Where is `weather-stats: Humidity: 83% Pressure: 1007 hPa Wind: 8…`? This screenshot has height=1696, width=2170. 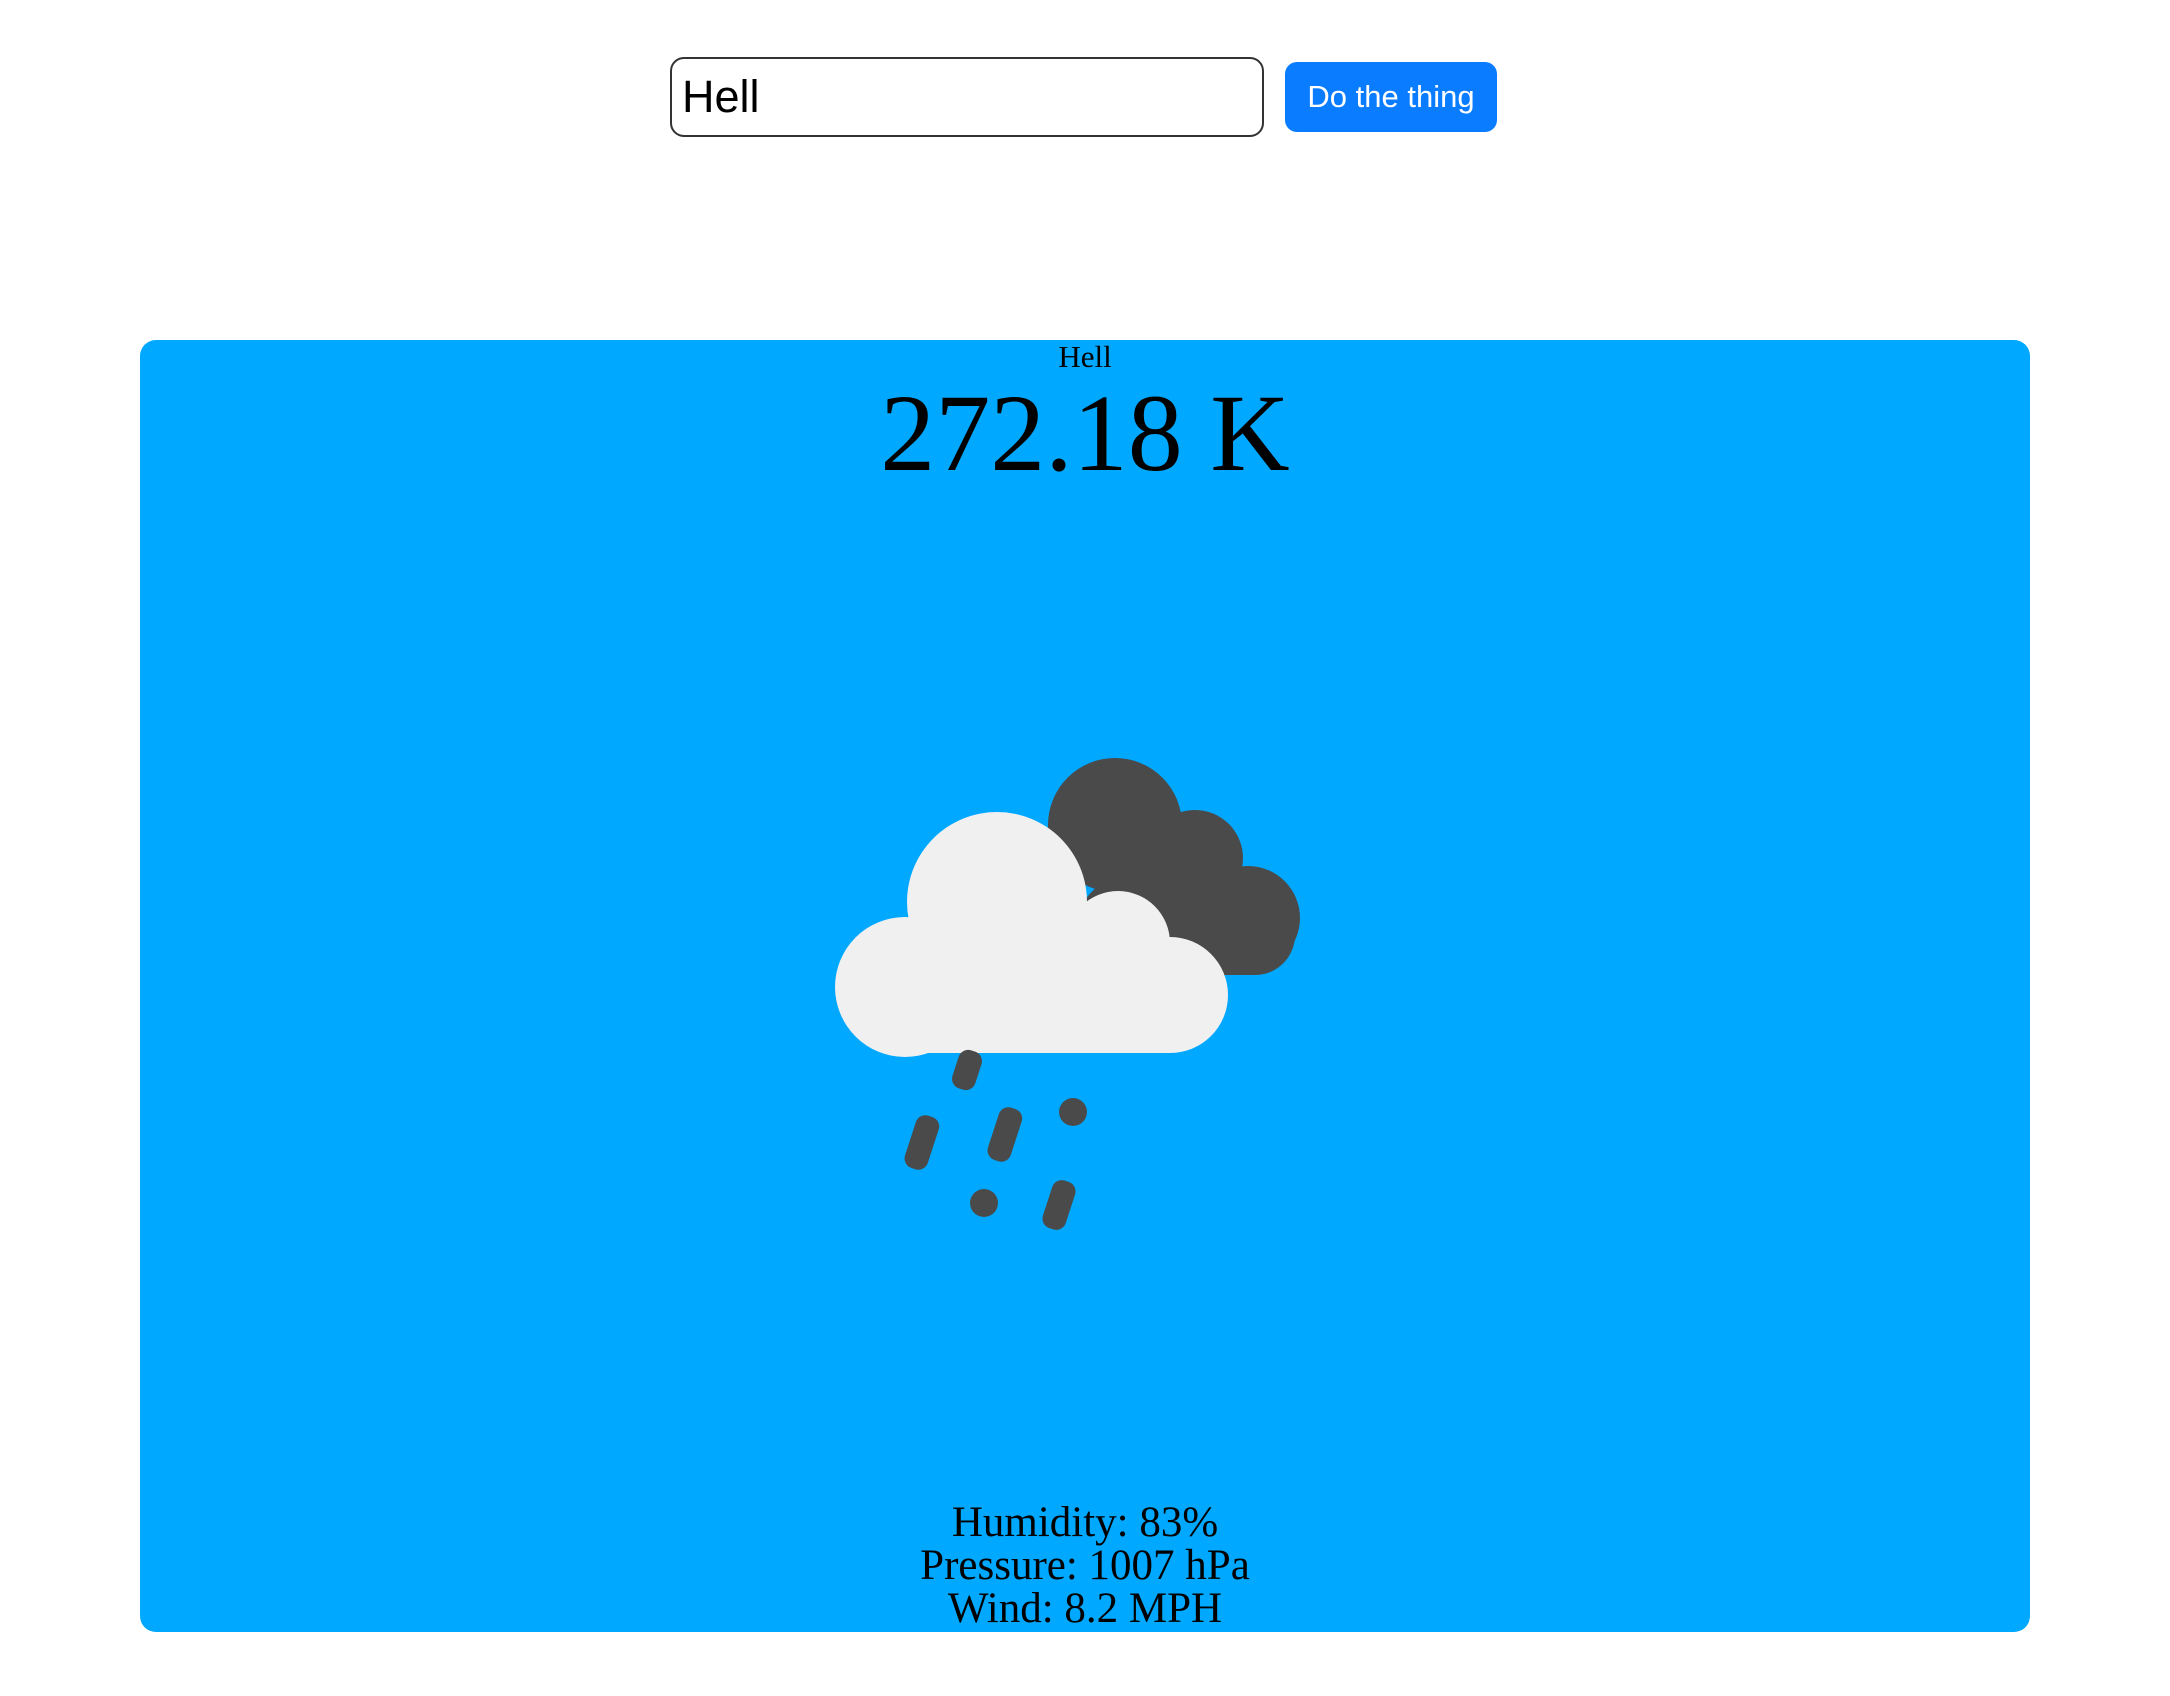 weather-stats: Humidity: 83% Pressure: 1007 hPa Wind: 8… is located at coordinates (1085, 1565).